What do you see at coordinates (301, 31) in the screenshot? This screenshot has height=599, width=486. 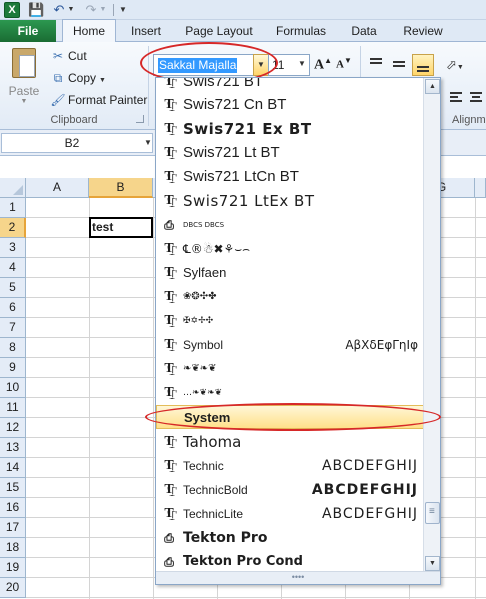 I see `tab-formulas: Formulas` at bounding box center [301, 31].